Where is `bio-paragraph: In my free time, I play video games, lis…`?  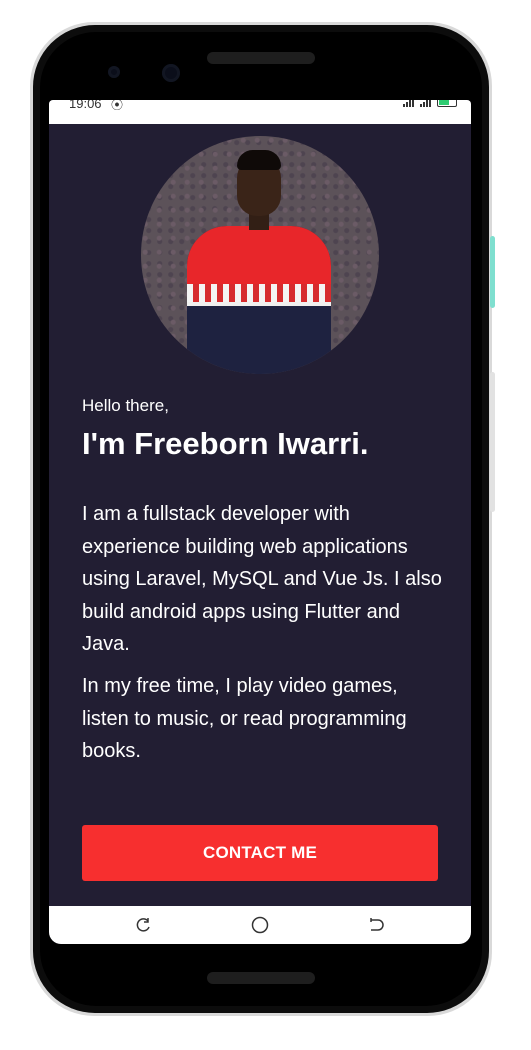 bio-paragraph: In my free time, I play video games, lis… is located at coordinates (244, 718).